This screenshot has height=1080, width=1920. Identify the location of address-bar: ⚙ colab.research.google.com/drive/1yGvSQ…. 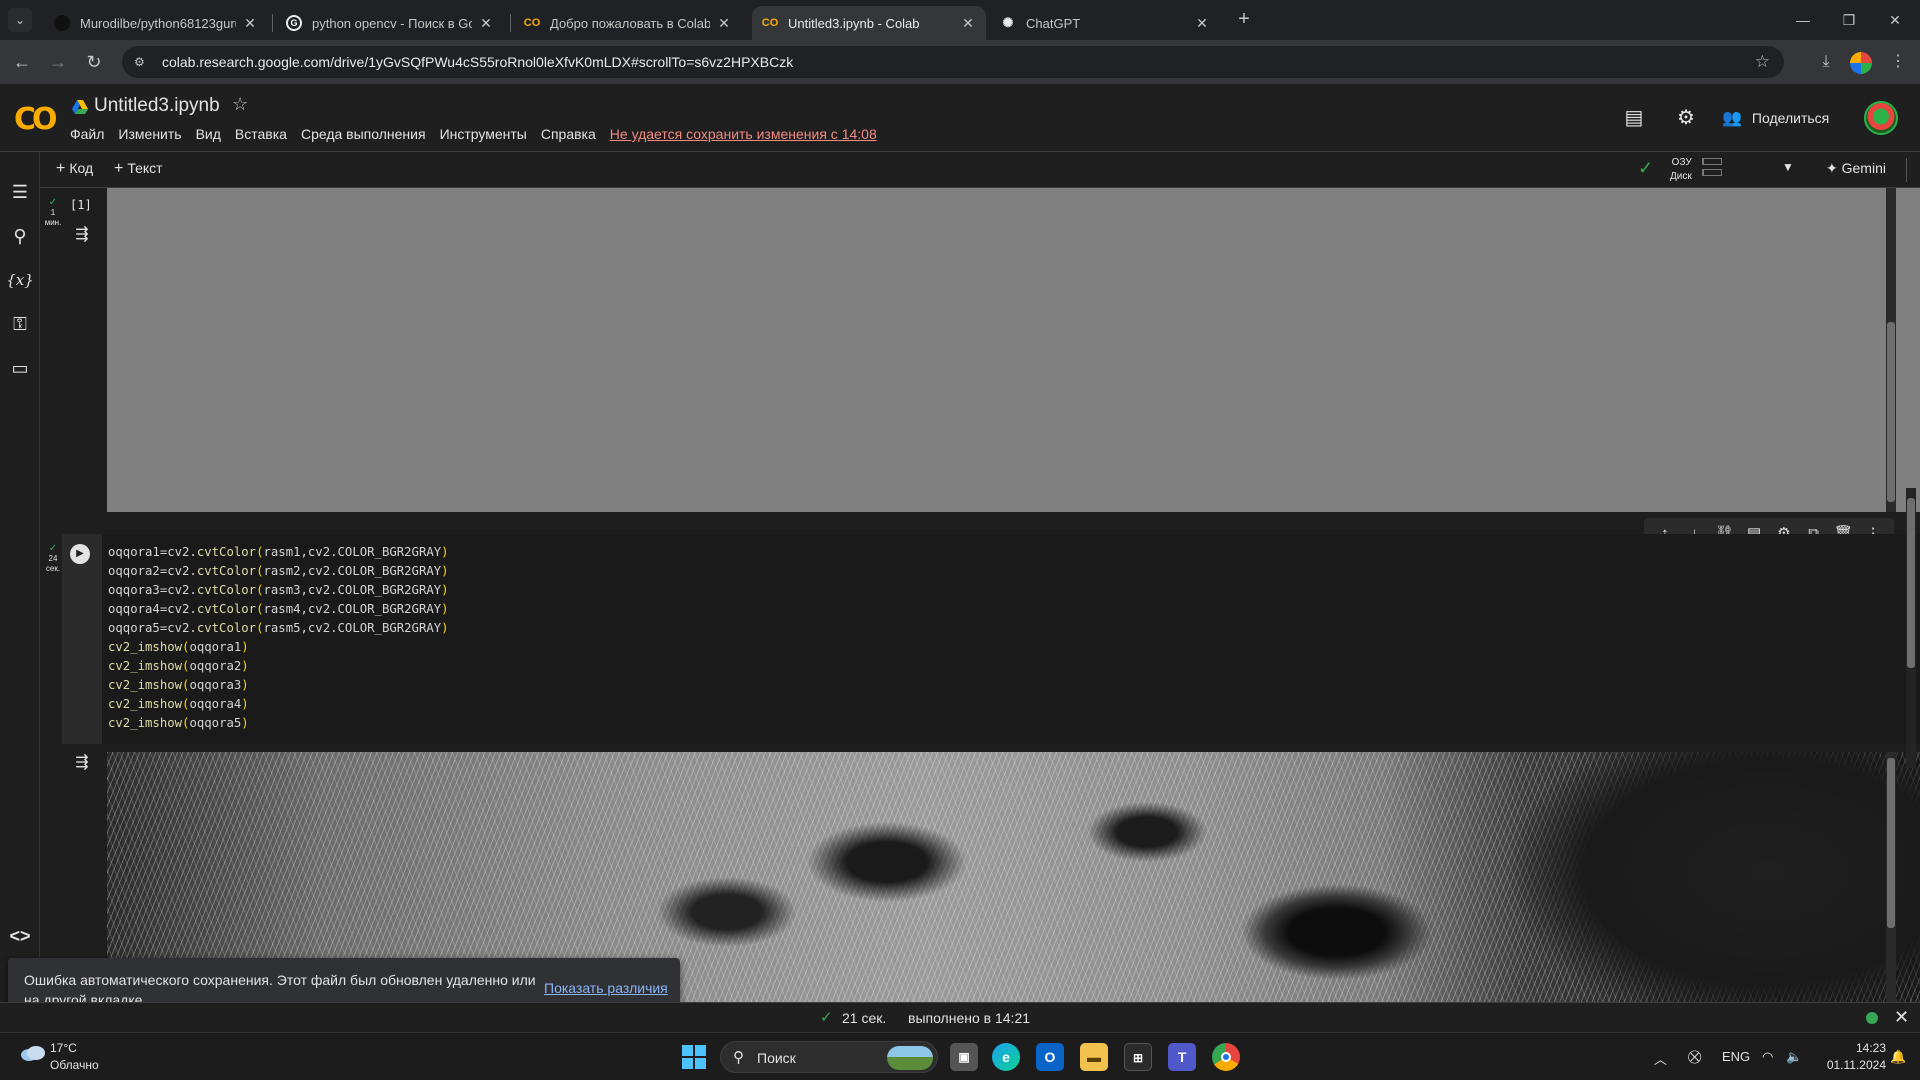
(953, 62).